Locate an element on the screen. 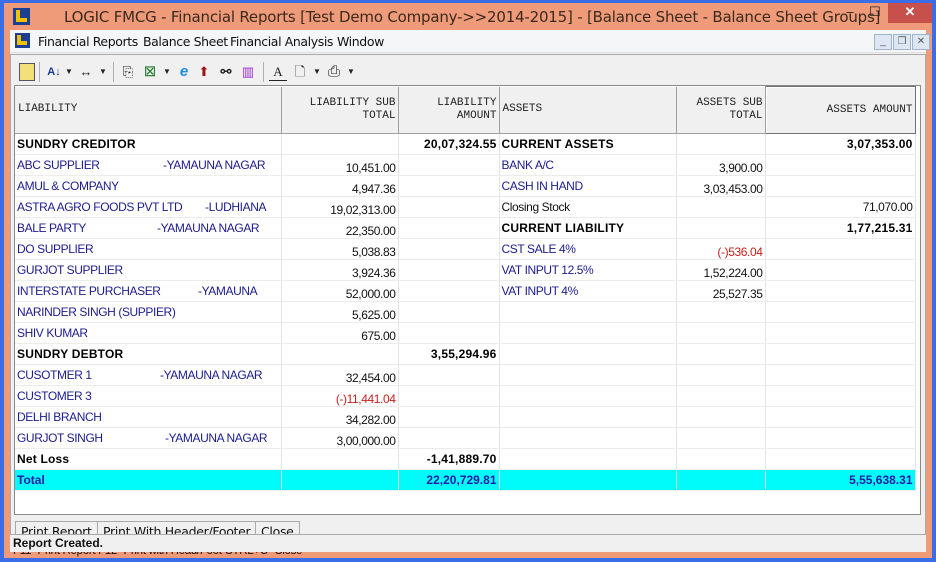 This screenshot has height=562, width=936. liability-sub-total-cell: 22,350.00 is located at coordinates (340, 228).